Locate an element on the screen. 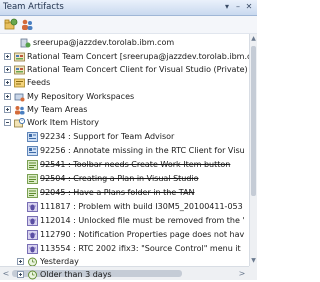 Image resolution: width=320 pixels, height=282 pixels. scroll-down-arrow-icon: ▼ is located at coordinates (253, 261).